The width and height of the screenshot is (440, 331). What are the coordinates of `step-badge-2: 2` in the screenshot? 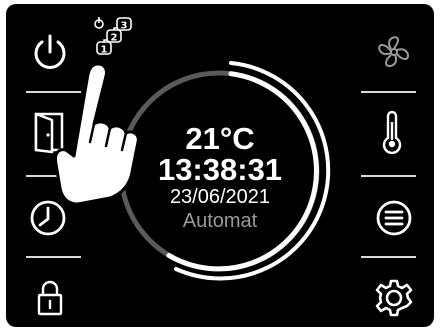 It's located at (114, 38).